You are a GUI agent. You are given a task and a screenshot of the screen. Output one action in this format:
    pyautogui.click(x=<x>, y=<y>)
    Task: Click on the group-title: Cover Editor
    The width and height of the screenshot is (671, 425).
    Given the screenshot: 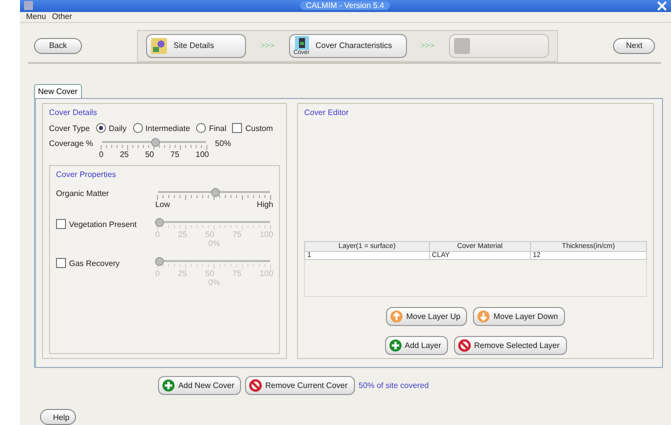 What is the action you would take?
    pyautogui.click(x=327, y=112)
    